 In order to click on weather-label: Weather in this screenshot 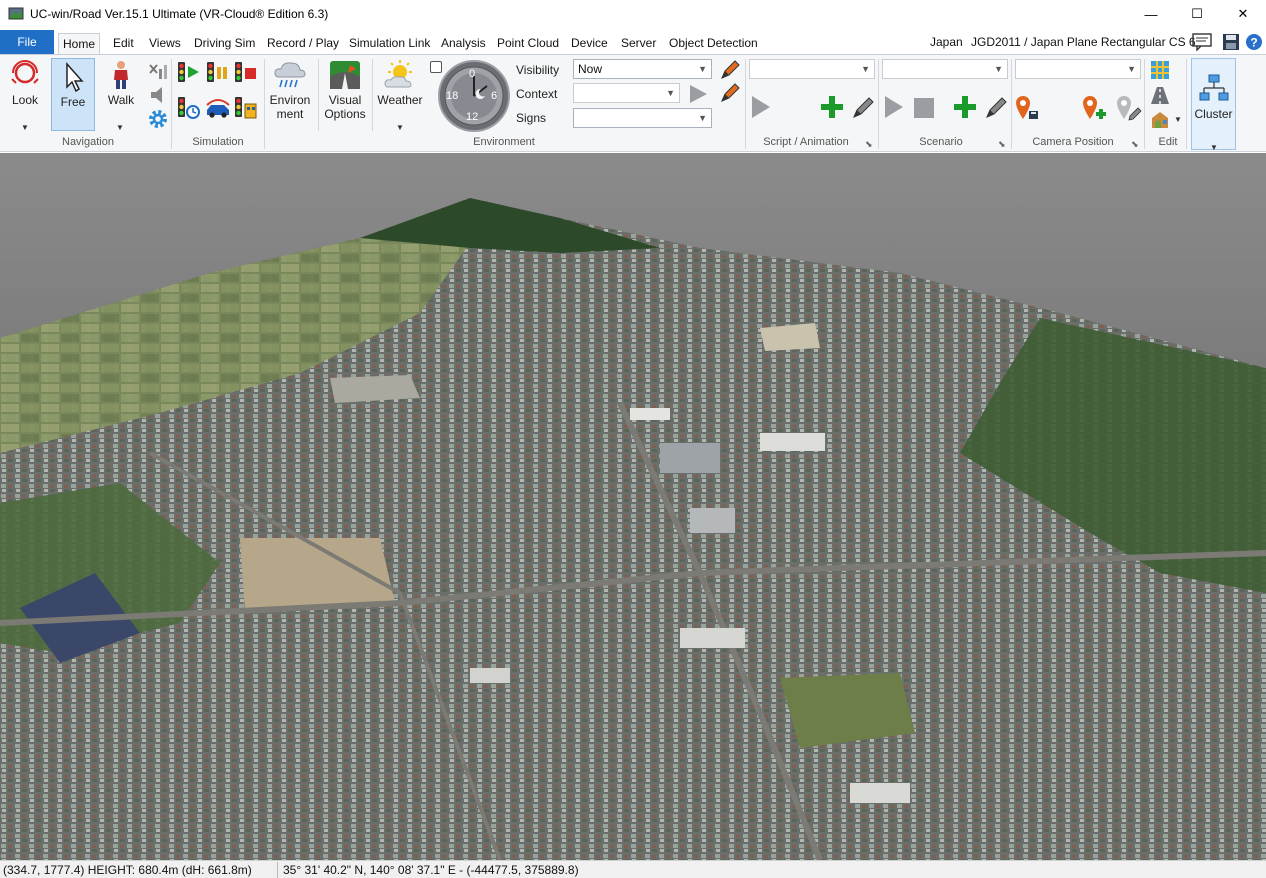, I will do `click(400, 100)`.